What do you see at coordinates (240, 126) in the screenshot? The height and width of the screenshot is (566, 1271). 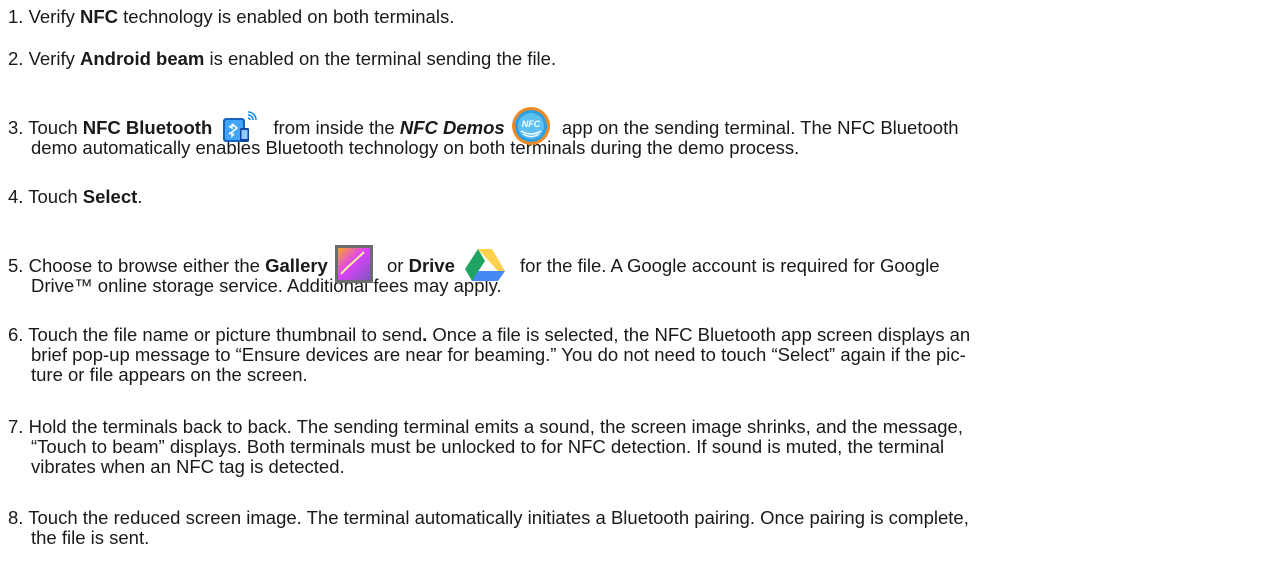 I see `nfc-bluetooth-icon` at bounding box center [240, 126].